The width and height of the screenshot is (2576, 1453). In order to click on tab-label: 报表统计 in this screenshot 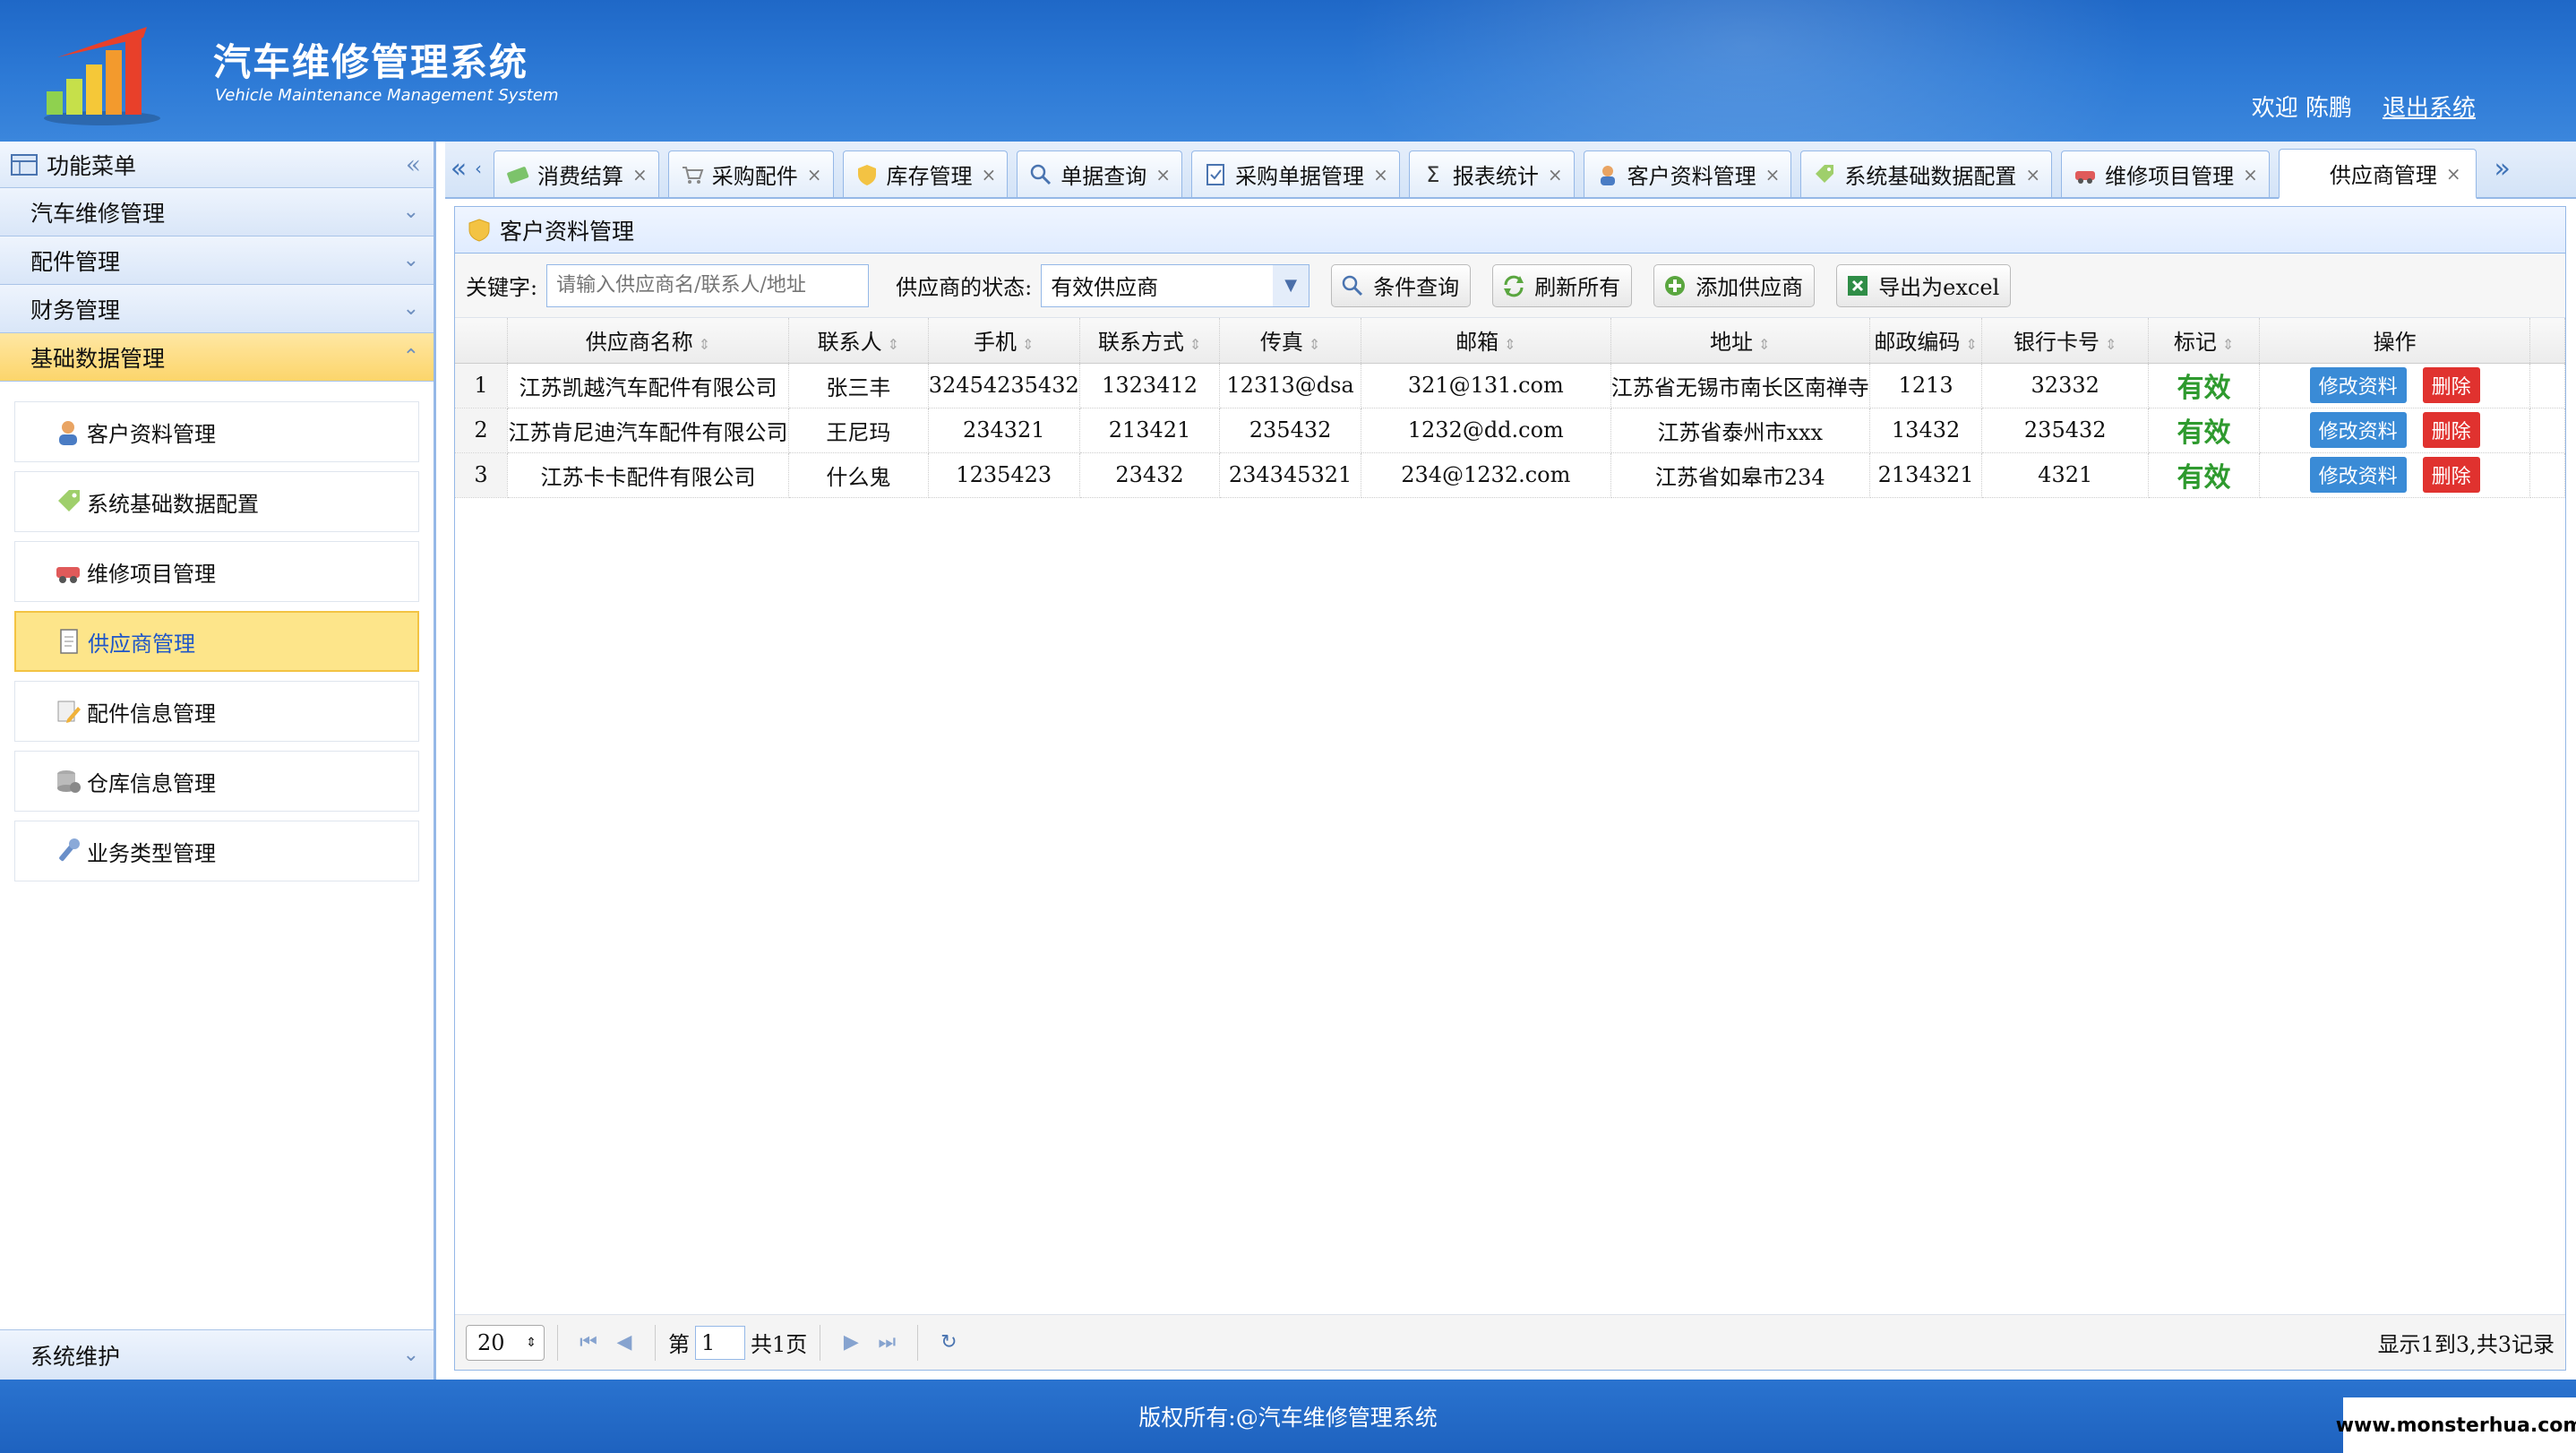, I will do `click(1495, 177)`.